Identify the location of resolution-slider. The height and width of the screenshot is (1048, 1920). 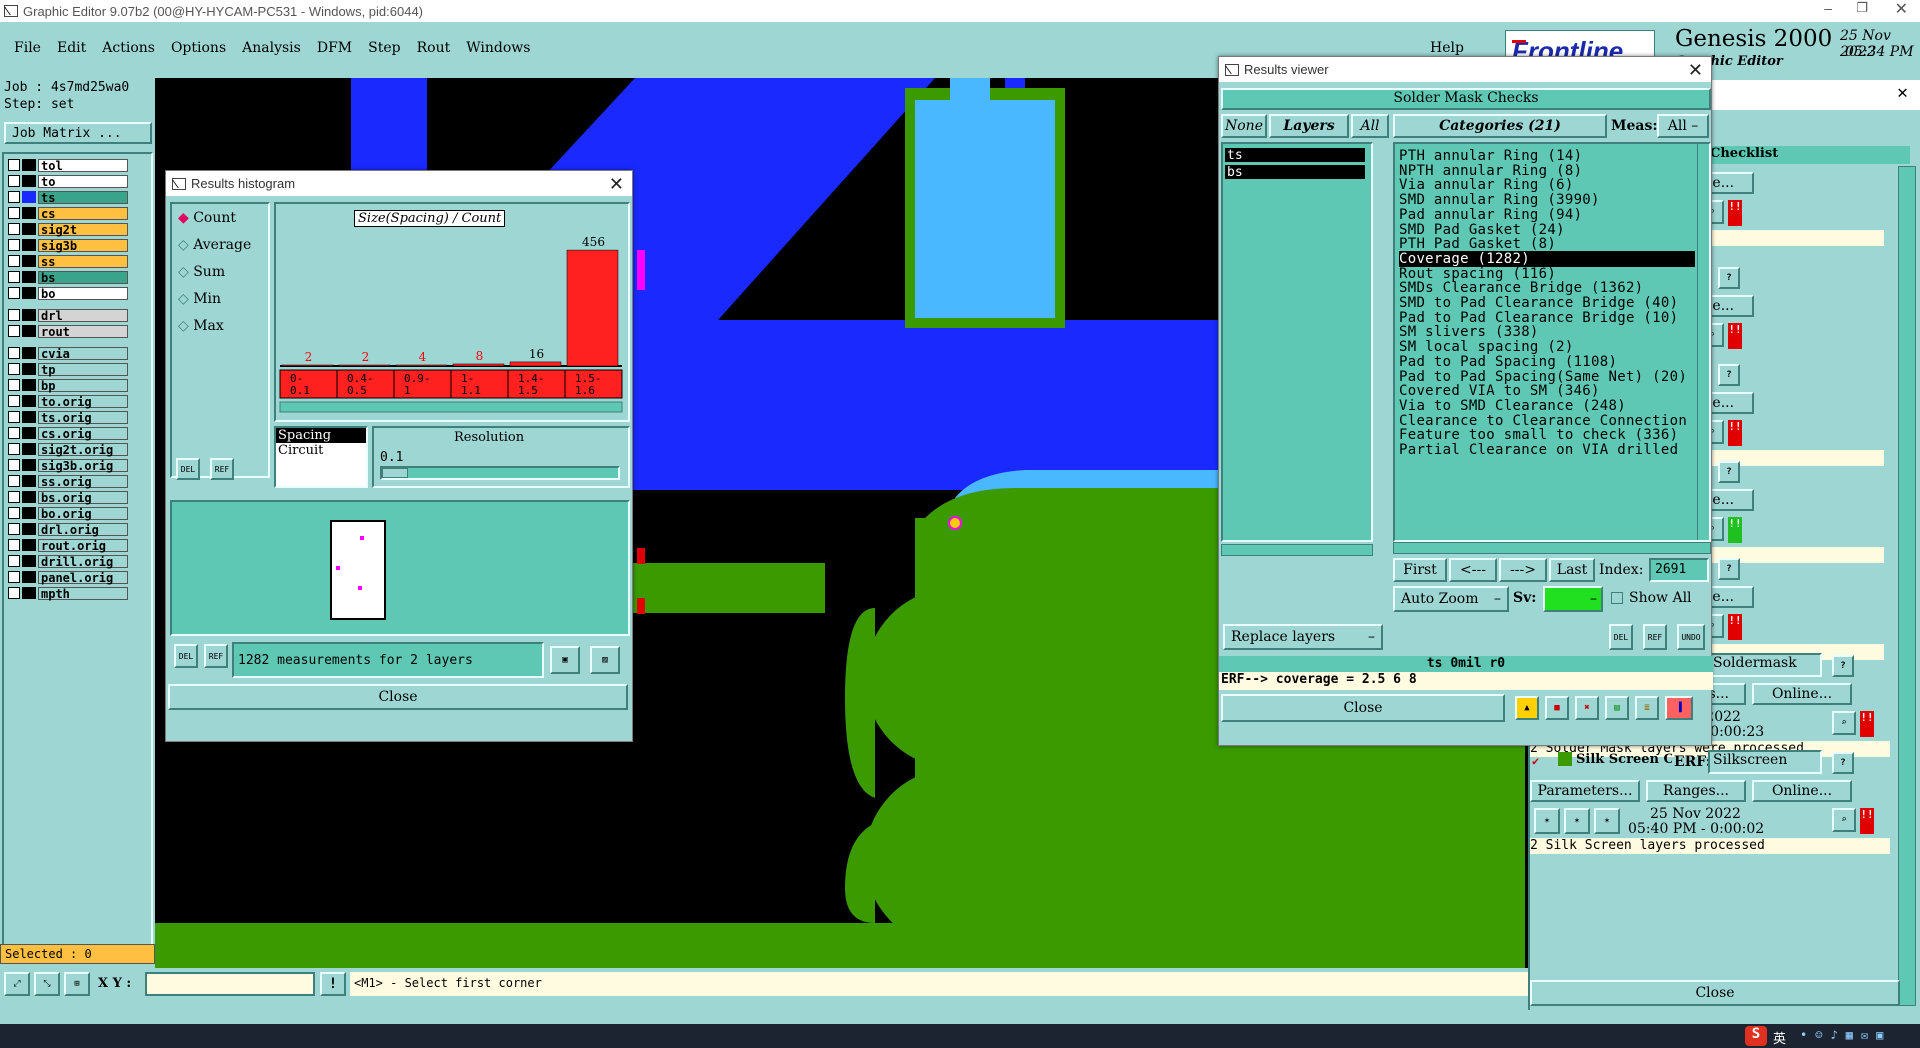
(500, 473).